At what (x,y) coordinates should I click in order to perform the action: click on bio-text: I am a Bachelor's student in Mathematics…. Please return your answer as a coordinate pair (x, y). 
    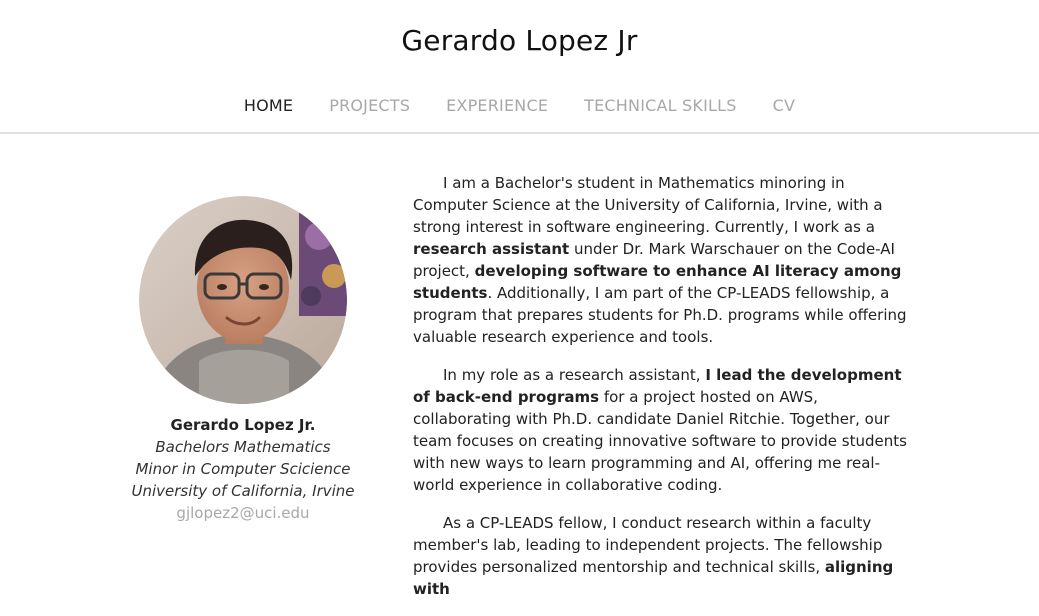
    Looking at the image, I should click on (648, 205).